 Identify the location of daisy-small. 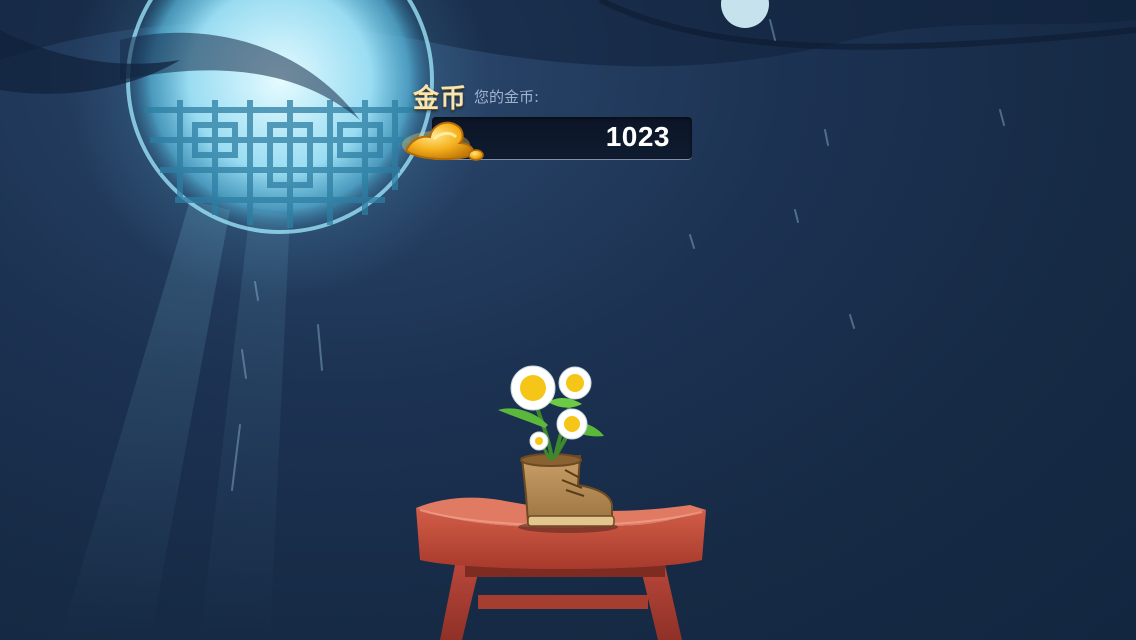
(539, 441).